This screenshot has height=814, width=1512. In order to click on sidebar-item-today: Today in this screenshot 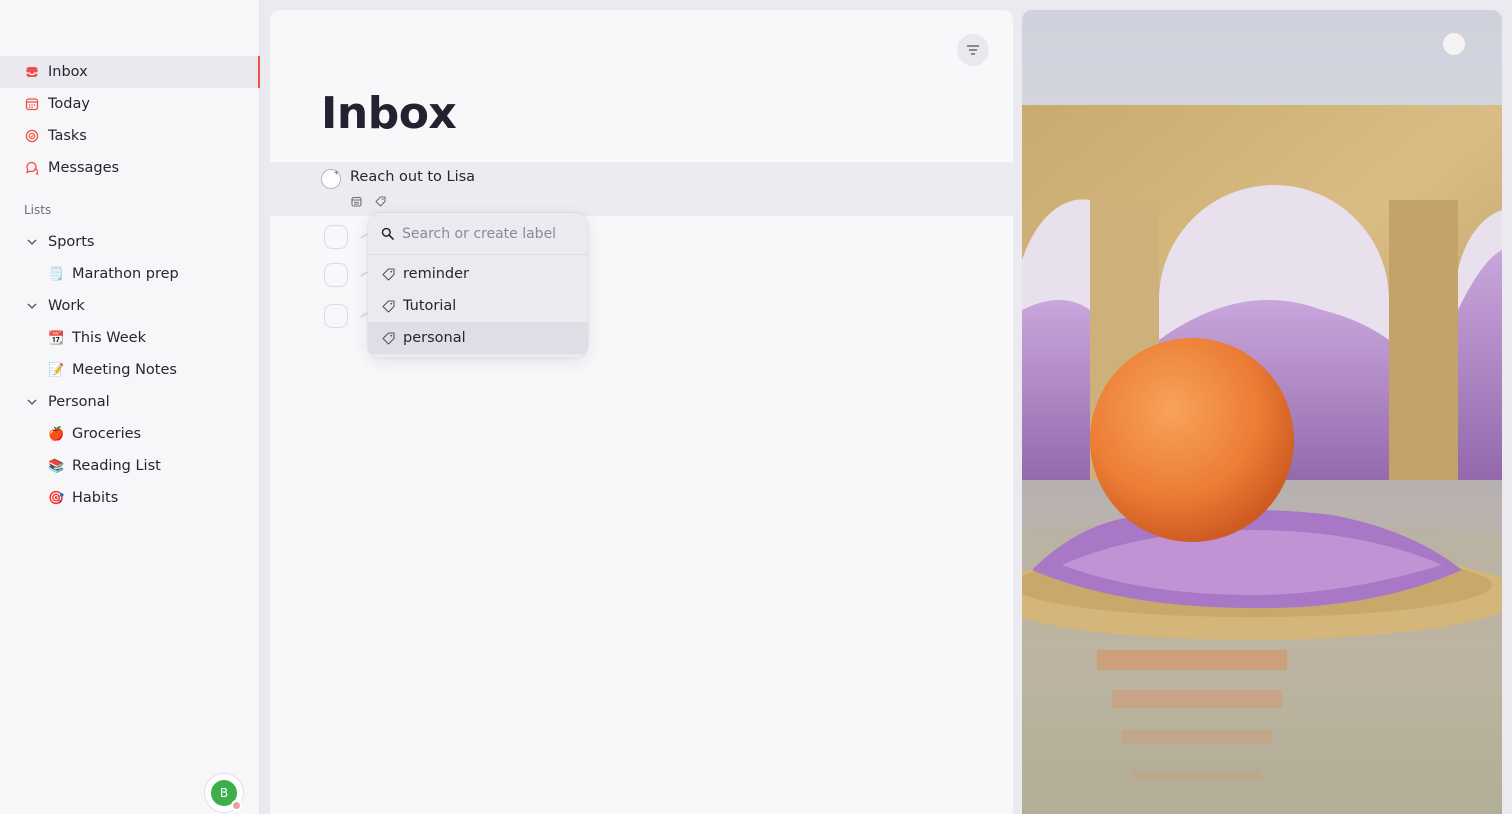, I will do `click(130, 104)`.